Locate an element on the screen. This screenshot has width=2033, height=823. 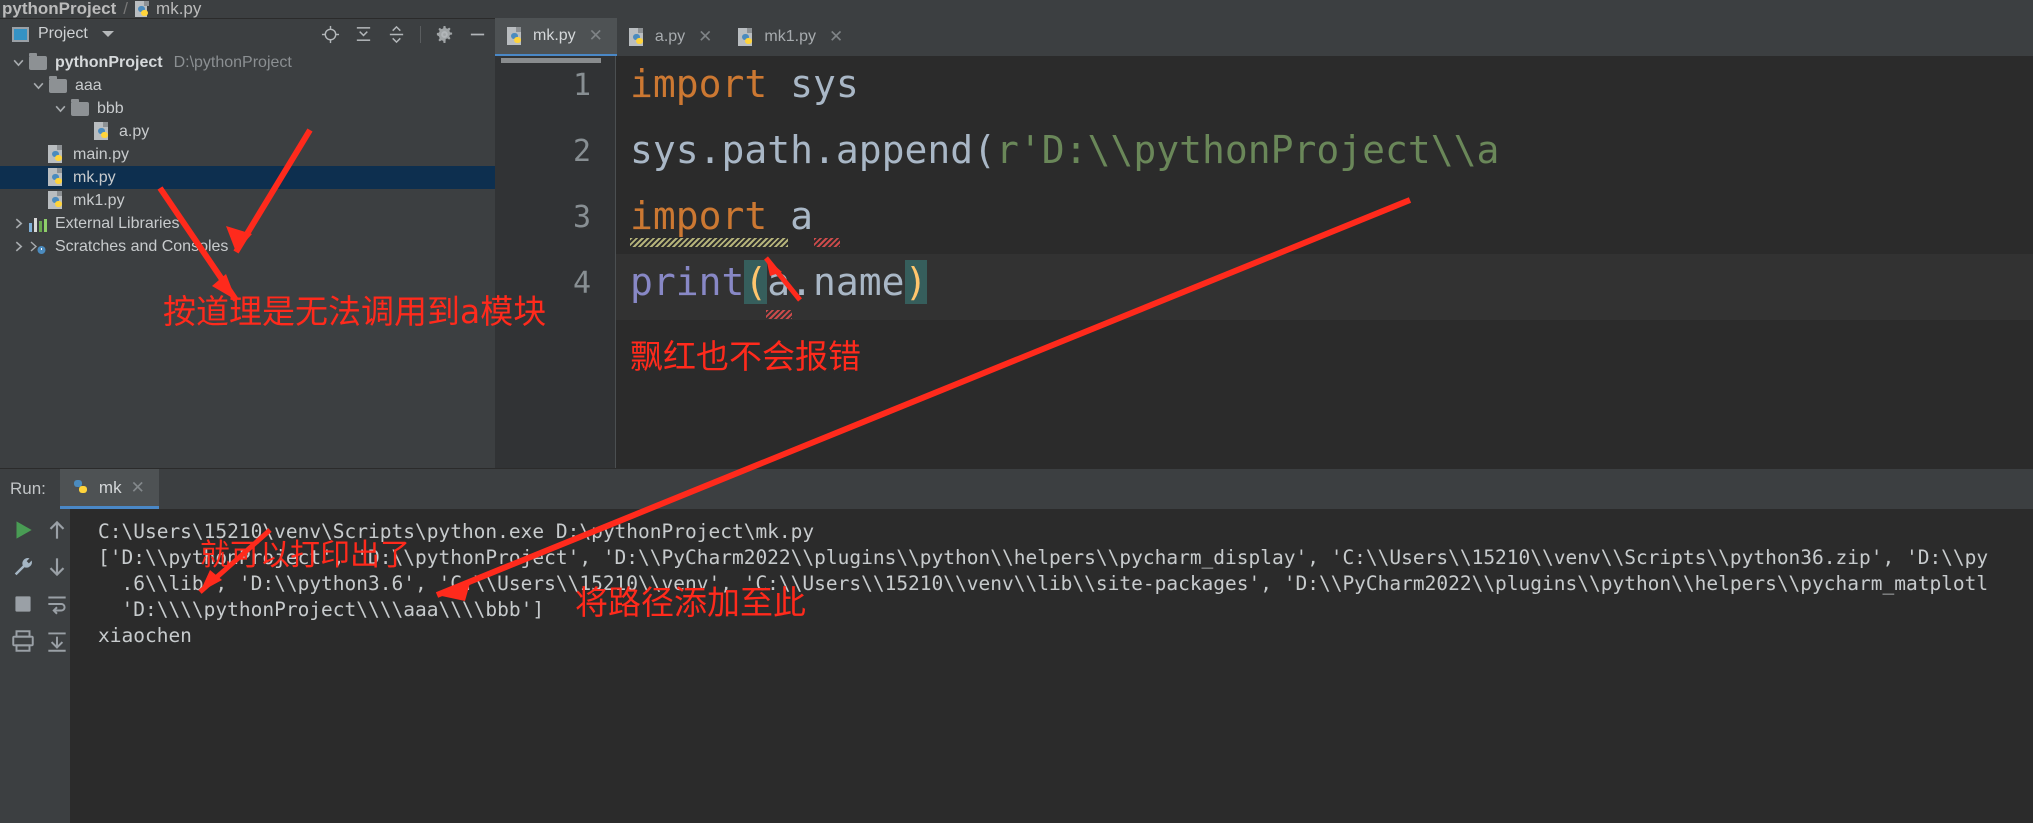
project-panel-header: Project is located at coordinates (247, 34).